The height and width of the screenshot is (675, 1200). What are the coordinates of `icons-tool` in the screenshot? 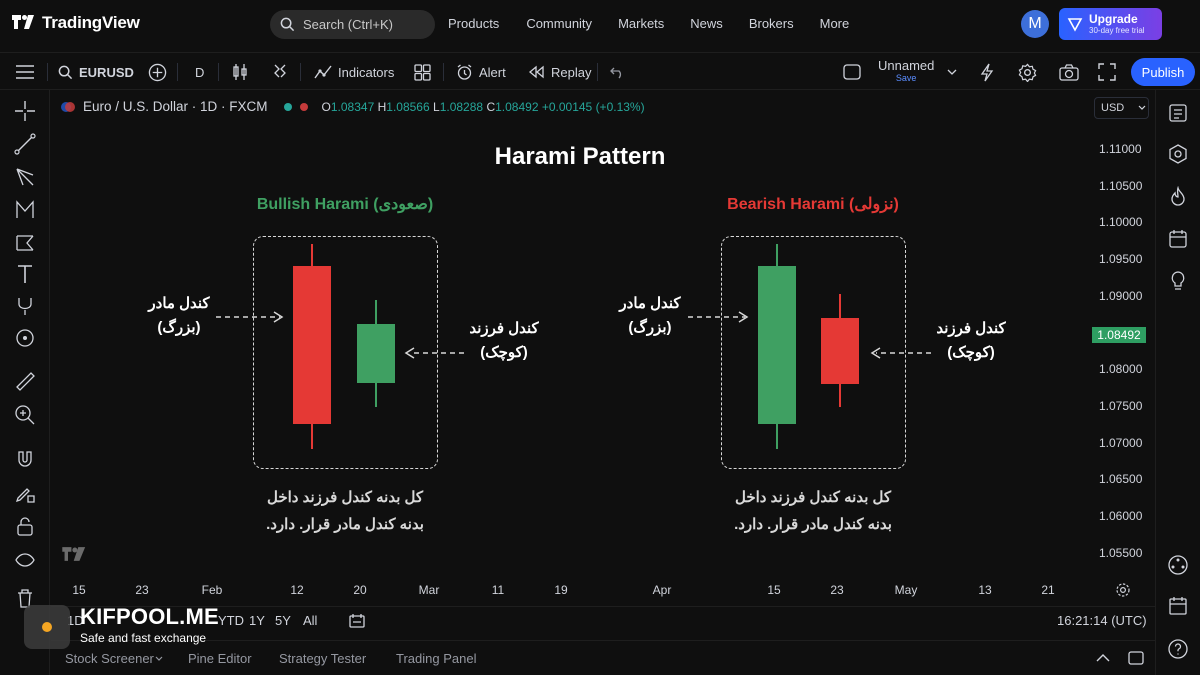 It's located at (25, 338).